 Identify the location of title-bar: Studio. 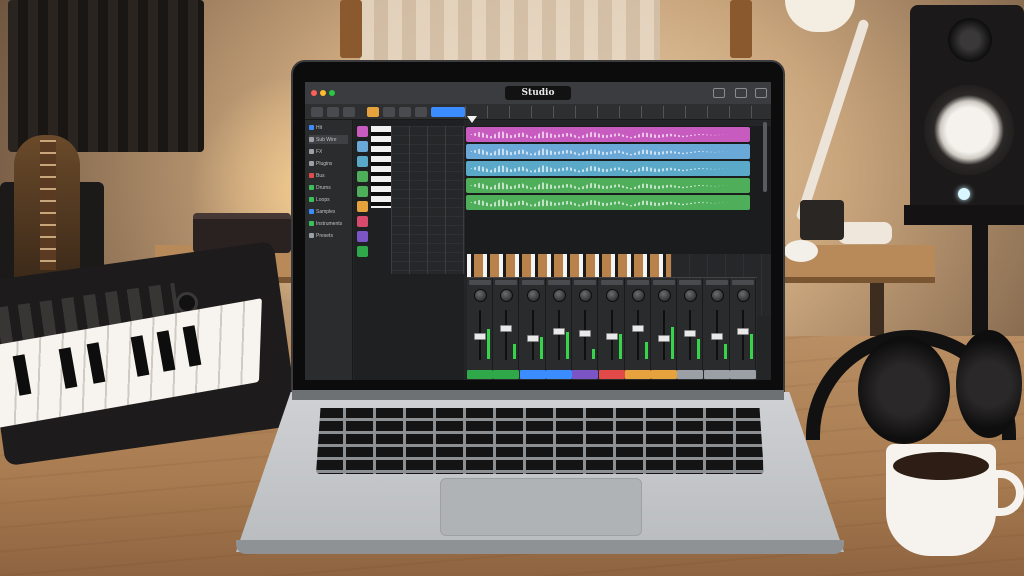
(538, 93).